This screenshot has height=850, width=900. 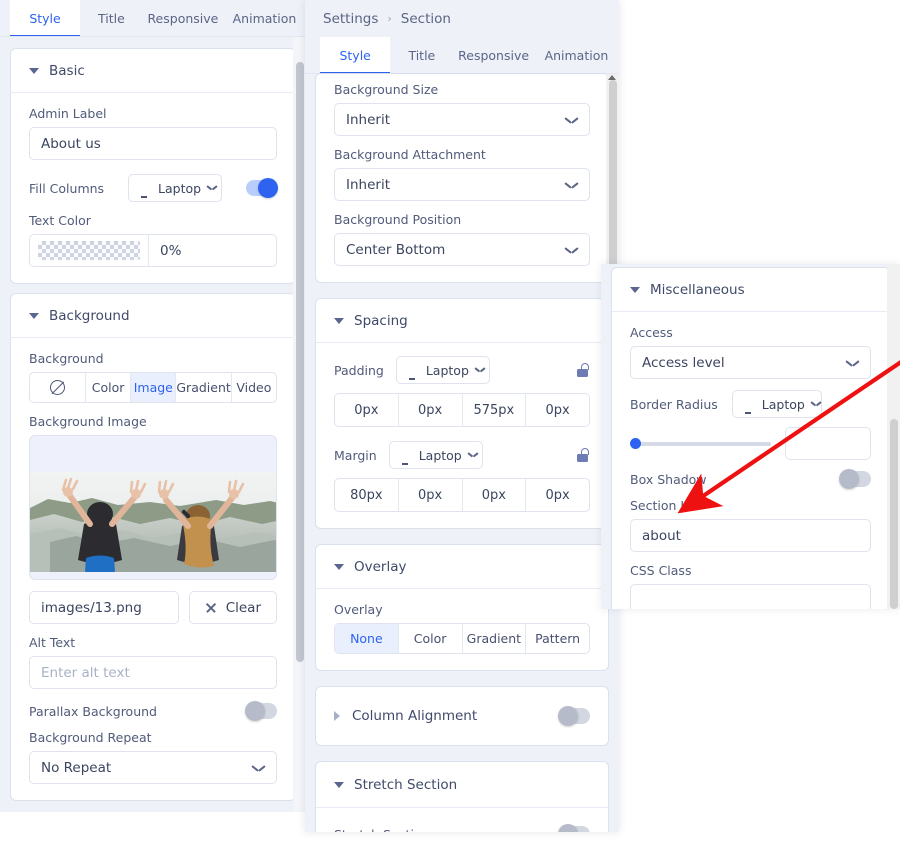 I want to click on padding-device-select: Laptop, so click(x=442, y=370).